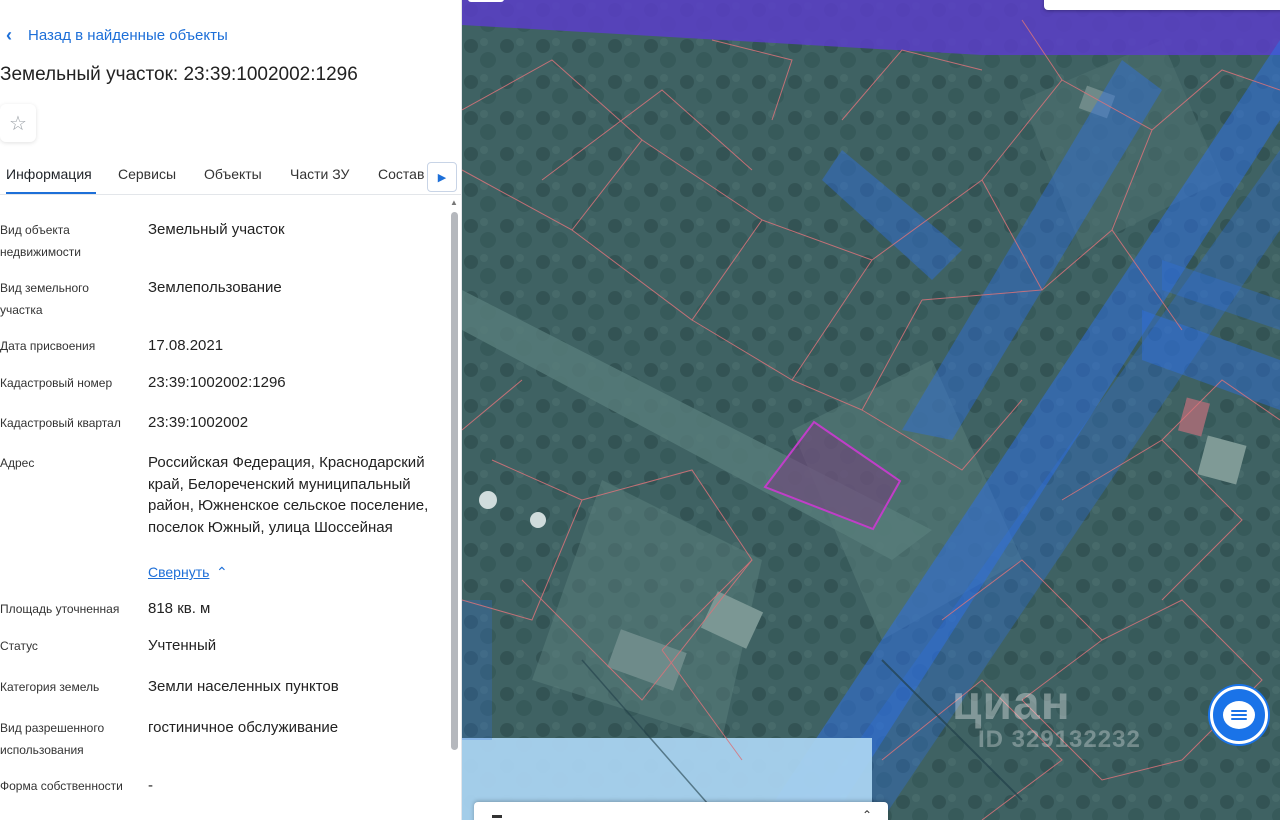  I want to click on field-label: Форма собственности, so click(61, 786).